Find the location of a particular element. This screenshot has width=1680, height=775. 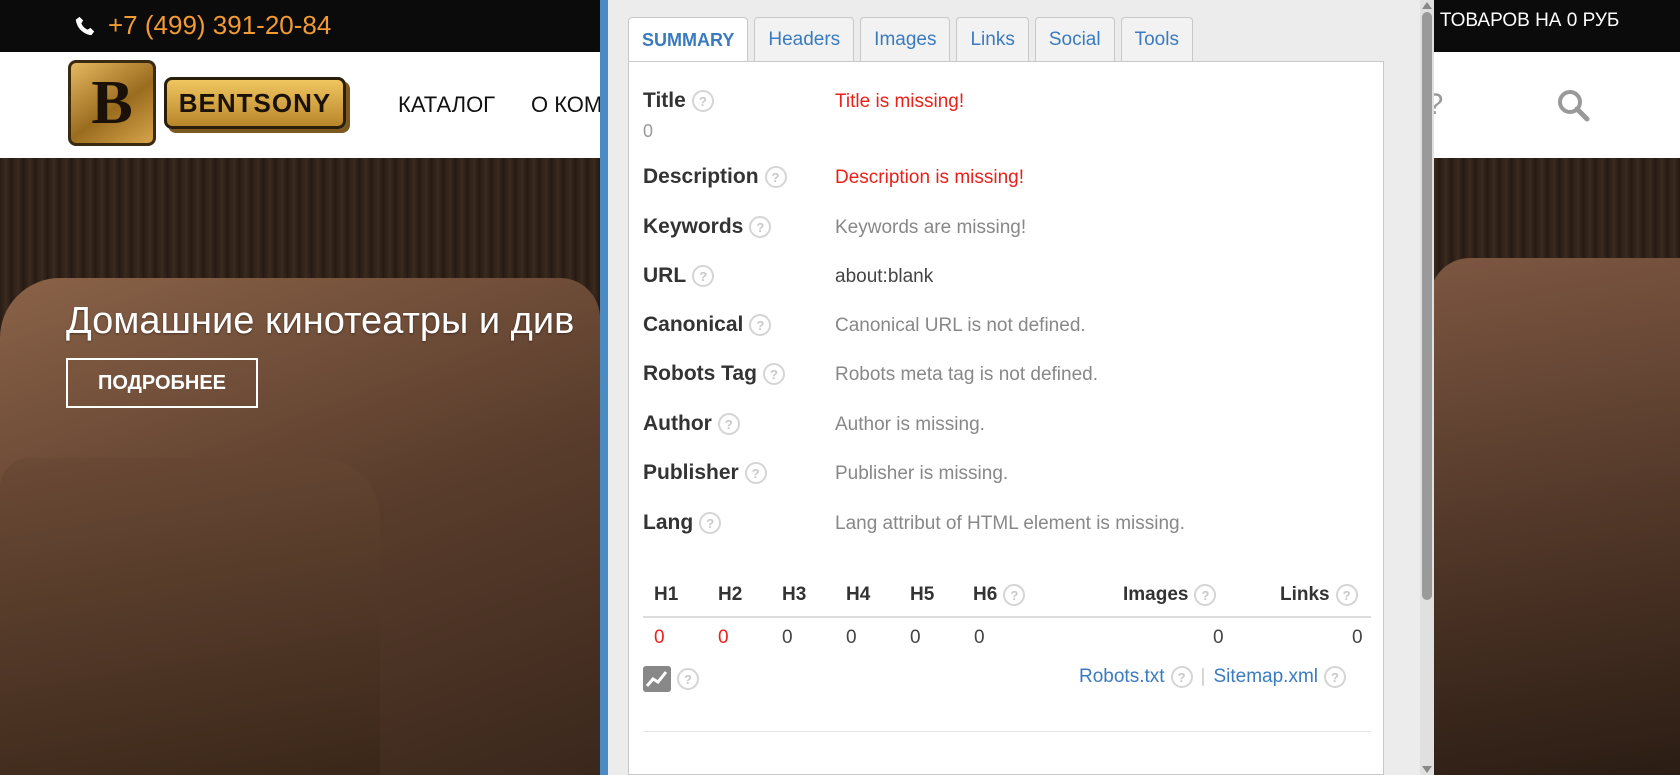

field-label: Keywords is located at coordinates (693, 226).